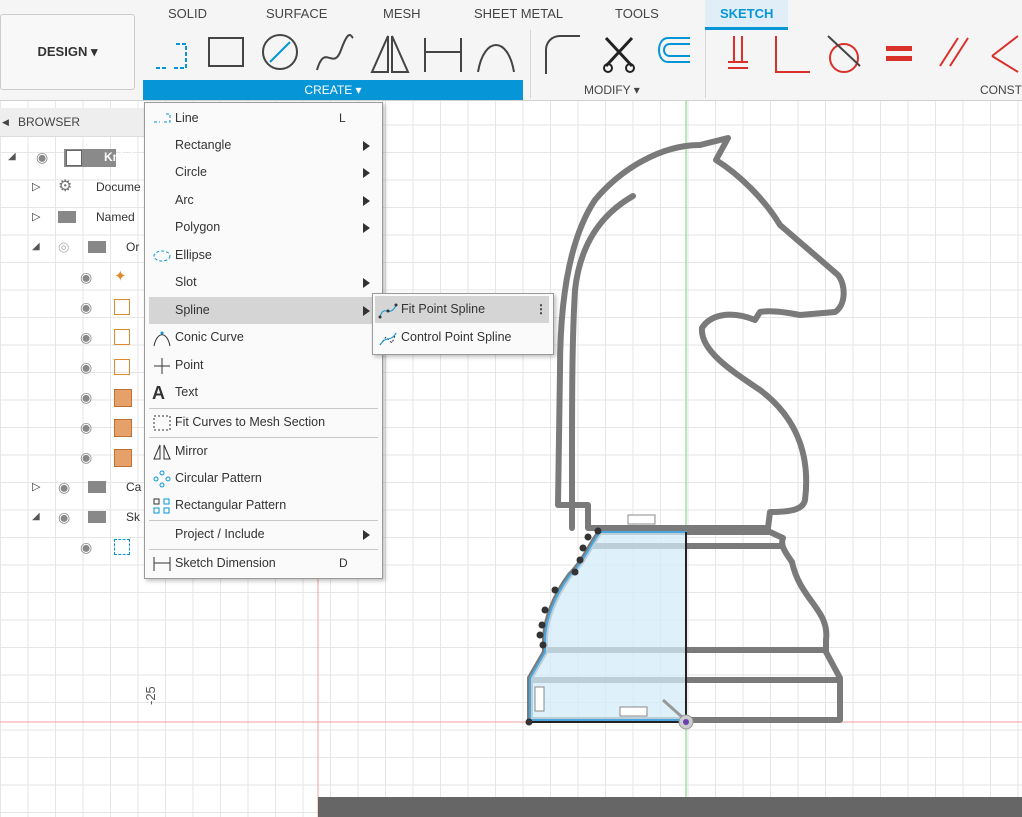 This screenshot has width=1022, height=817. I want to click on named-views-label: Named, so click(115, 217).